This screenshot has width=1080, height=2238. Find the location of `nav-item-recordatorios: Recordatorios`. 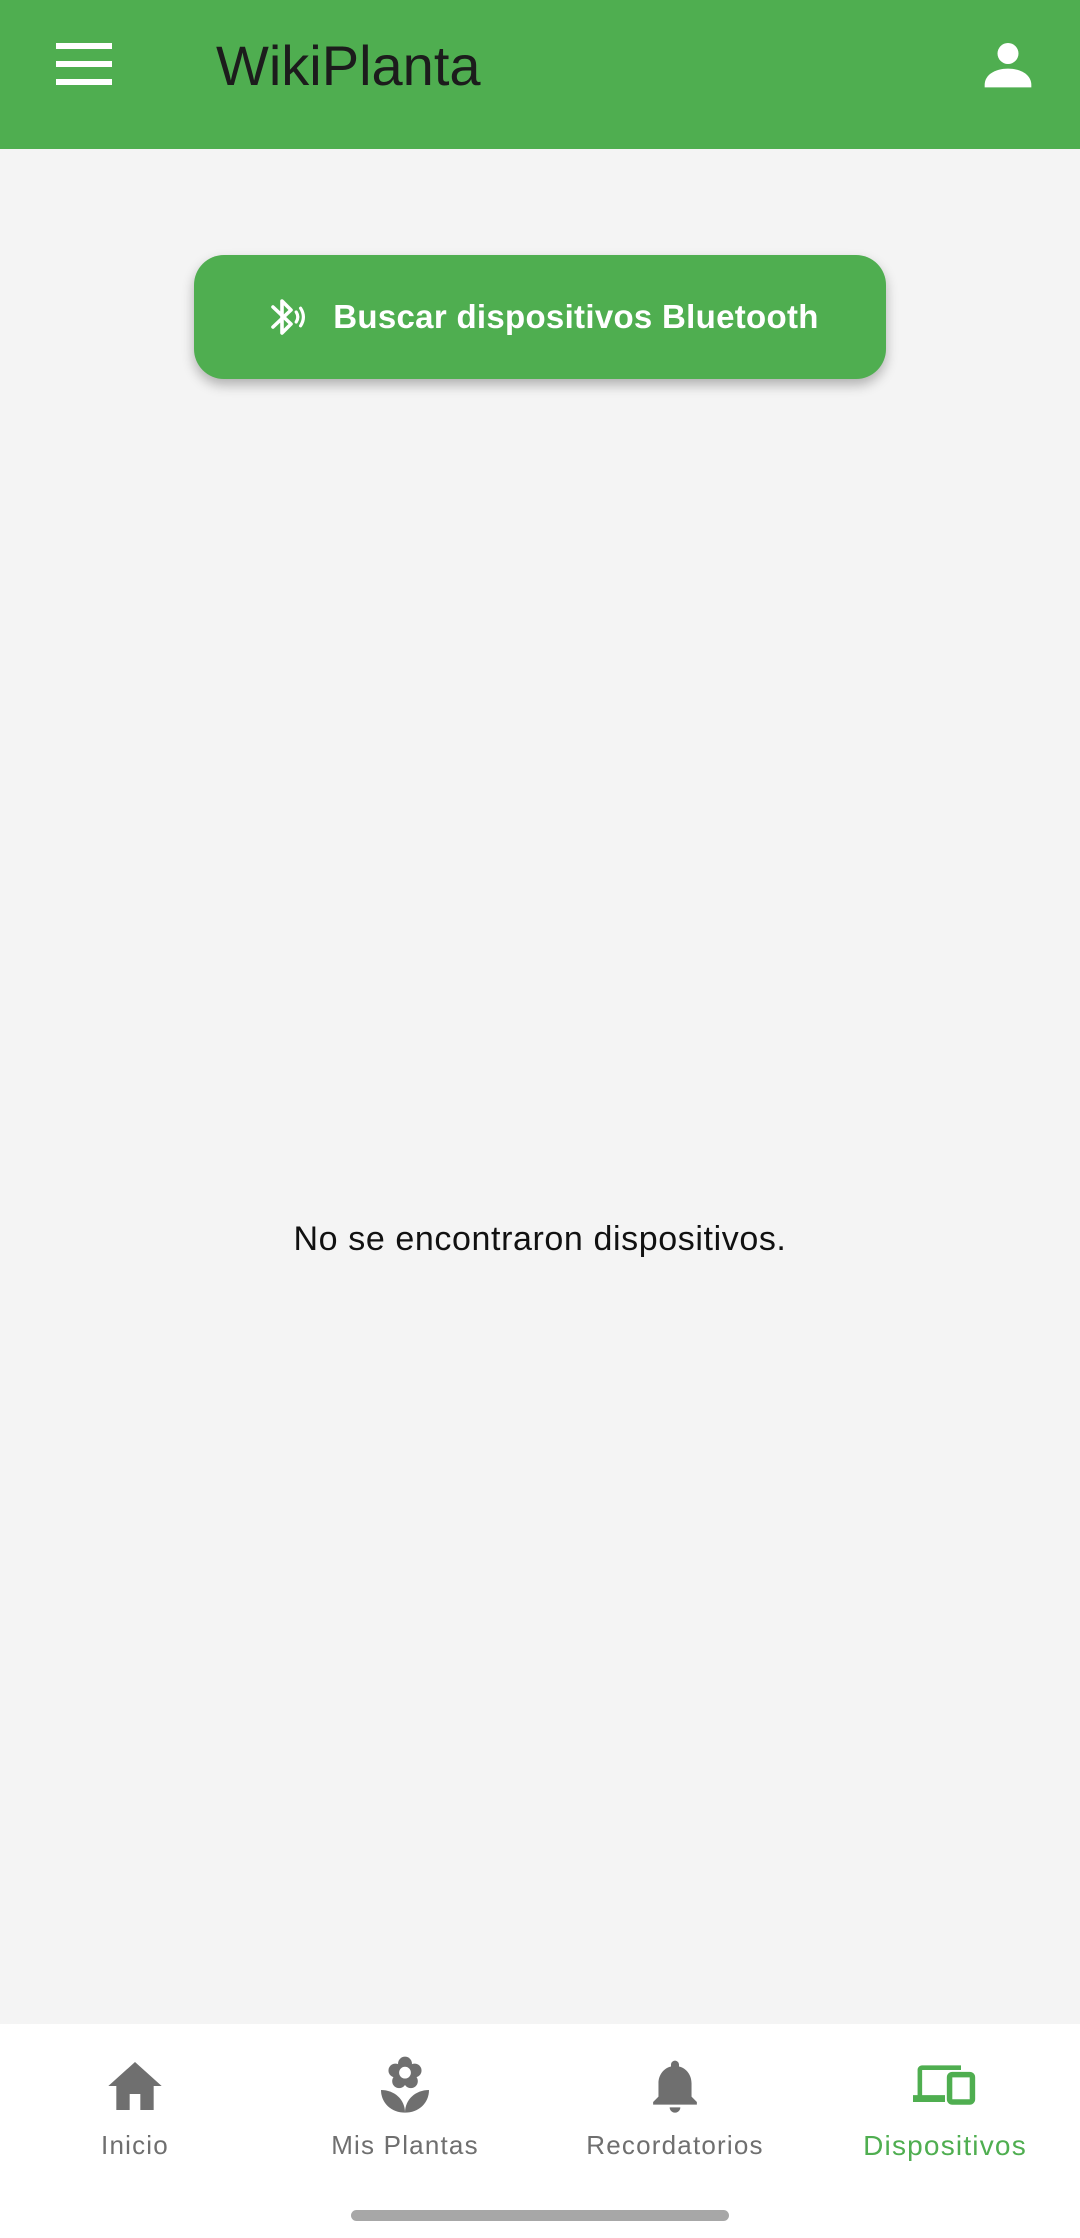

nav-item-recordatorios: Recordatorios is located at coordinates (675, 2099).